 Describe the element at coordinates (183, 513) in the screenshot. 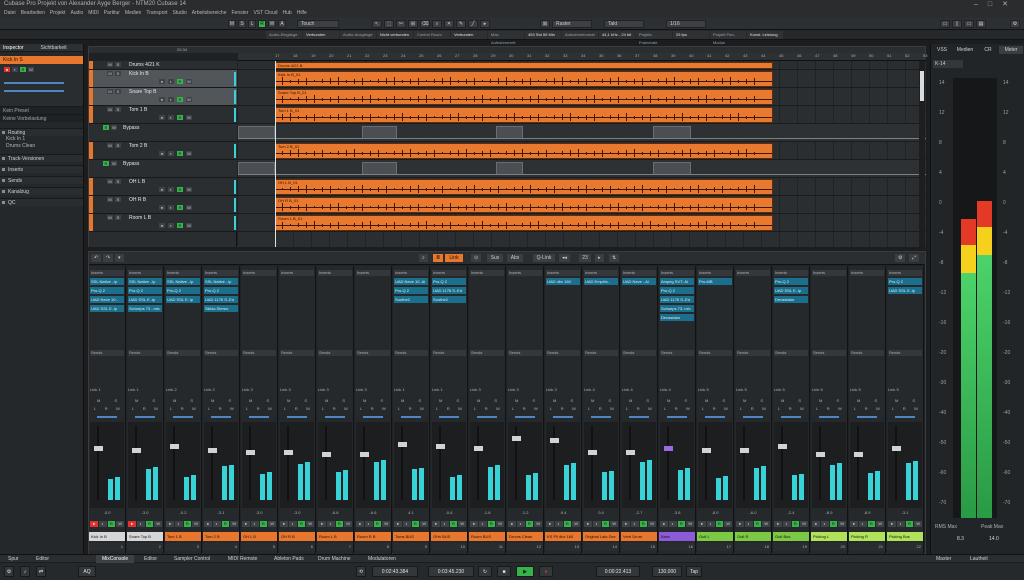

I see `volume-value: -0.2` at that location.